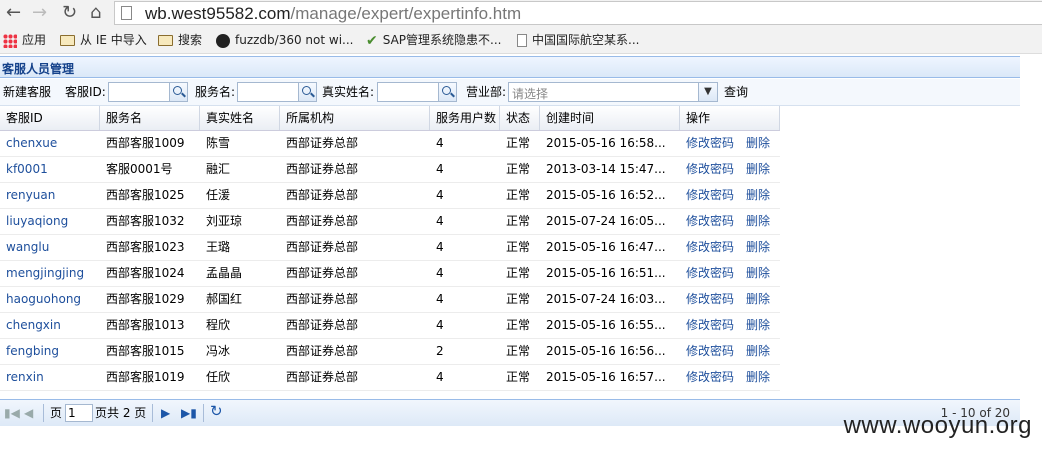  What do you see at coordinates (69, 13) in the screenshot?
I see `reload-icon: ↻` at bounding box center [69, 13].